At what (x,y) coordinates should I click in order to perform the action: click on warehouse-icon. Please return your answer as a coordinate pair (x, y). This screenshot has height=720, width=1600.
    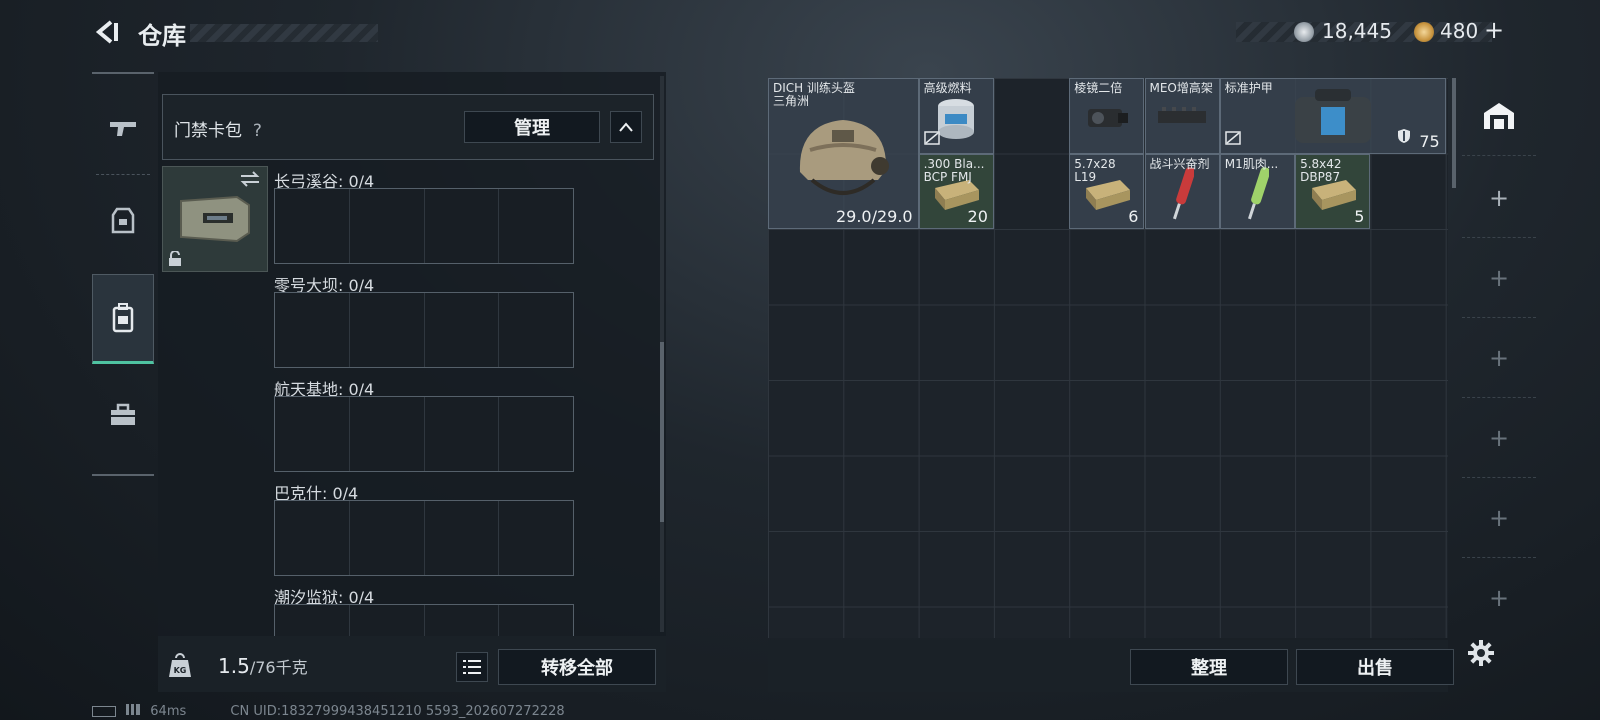
    Looking at the image, I should click on (1499, 115).